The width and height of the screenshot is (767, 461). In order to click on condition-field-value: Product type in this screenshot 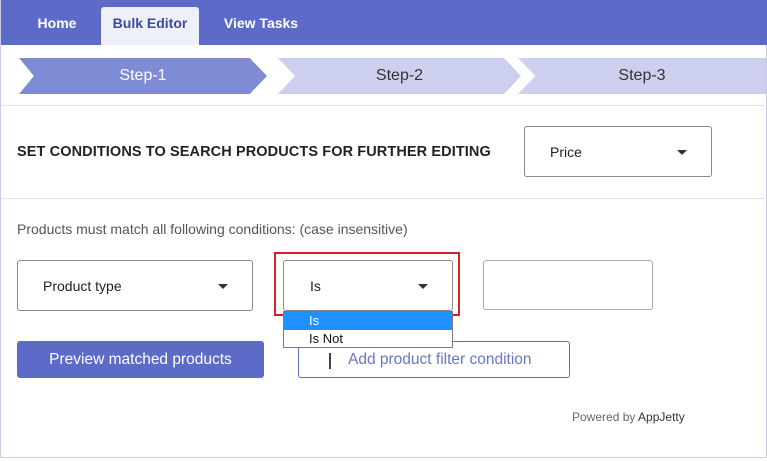, I will do `click(82, 285)`.